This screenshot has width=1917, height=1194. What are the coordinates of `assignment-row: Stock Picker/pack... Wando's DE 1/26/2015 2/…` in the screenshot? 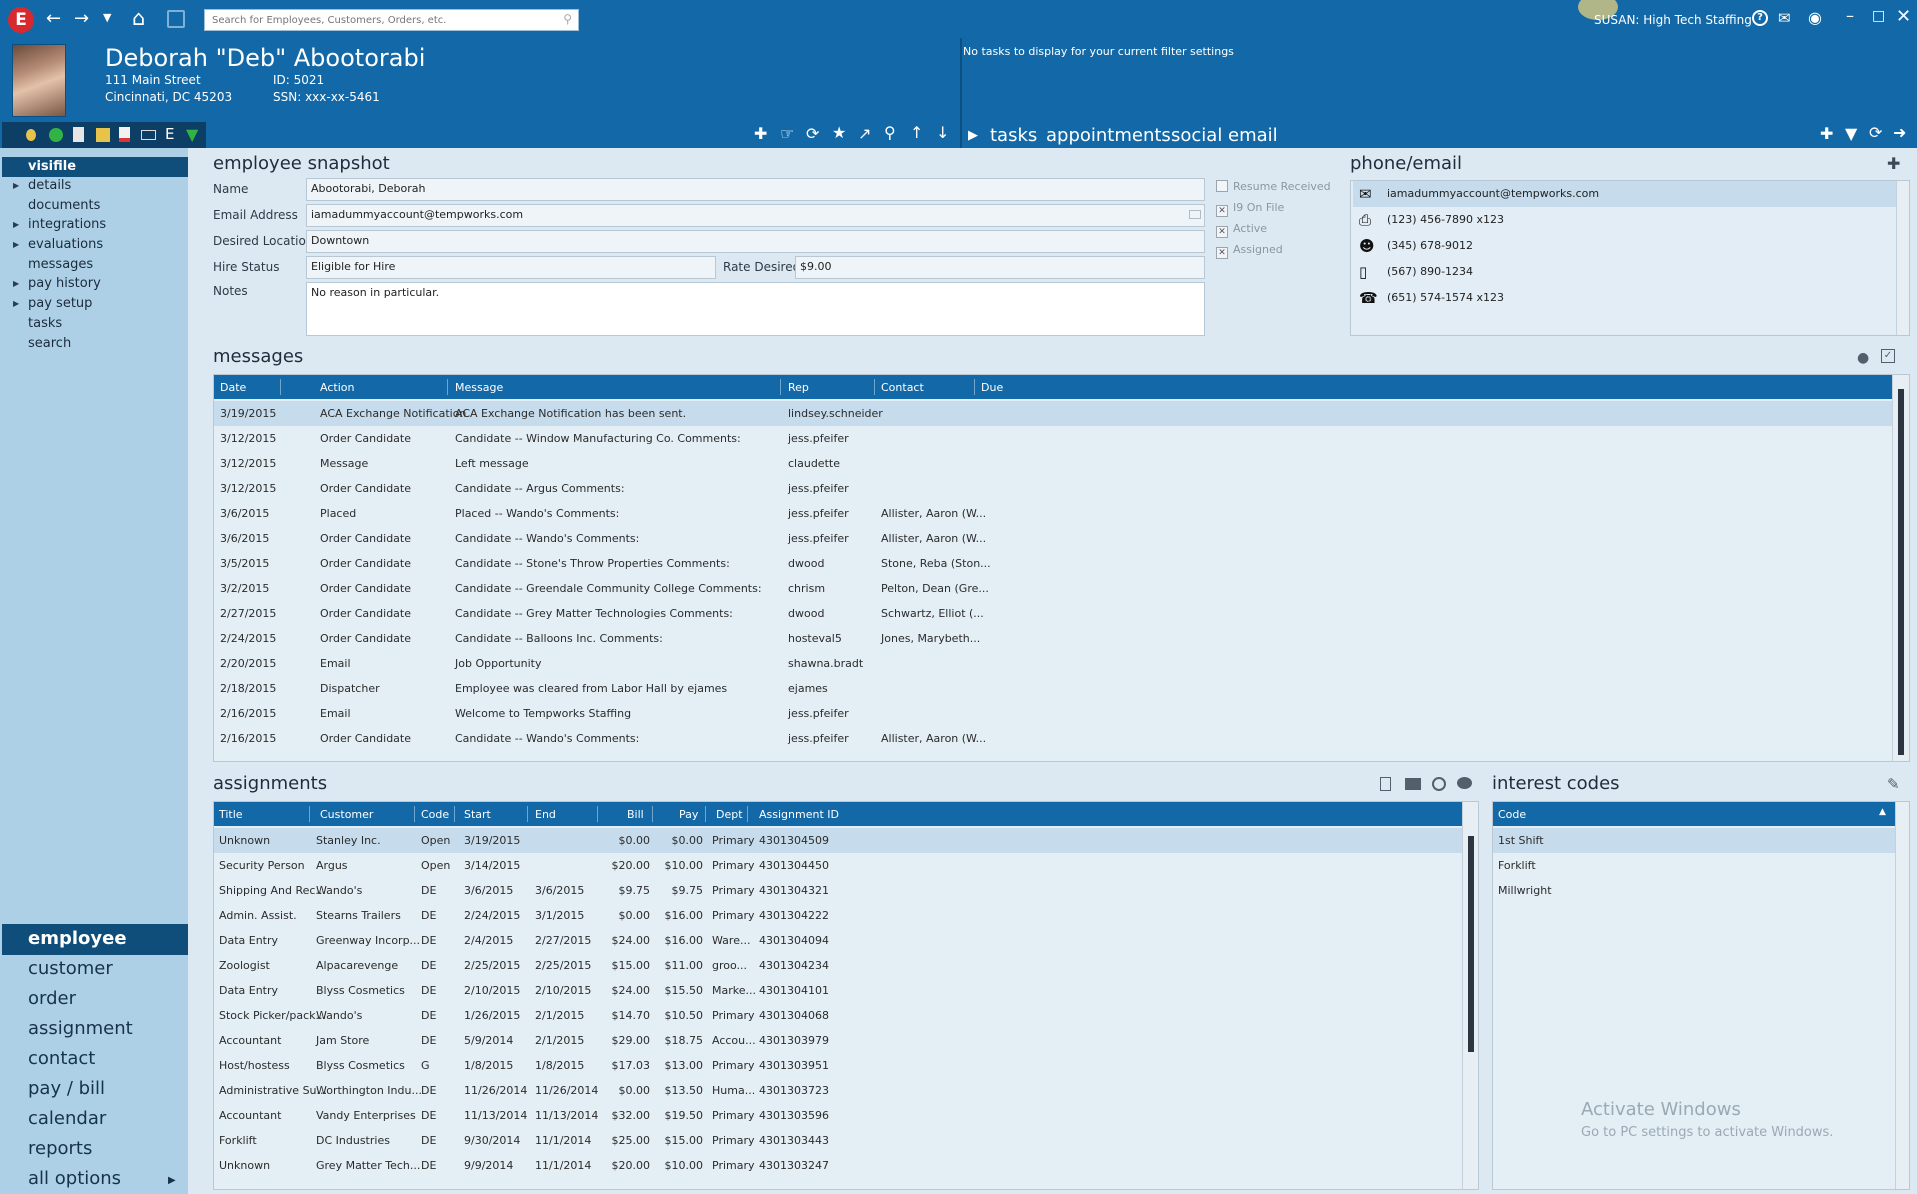 It's located at (838, 1015).